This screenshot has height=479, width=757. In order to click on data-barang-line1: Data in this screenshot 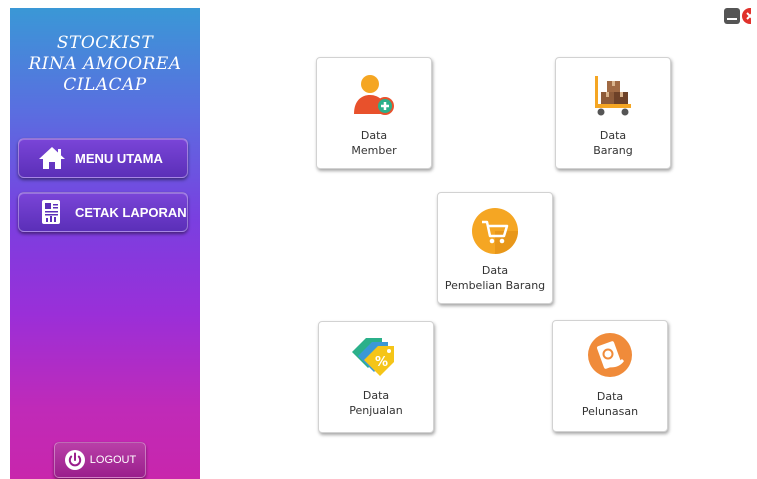, I will do `click(613, 135)`.